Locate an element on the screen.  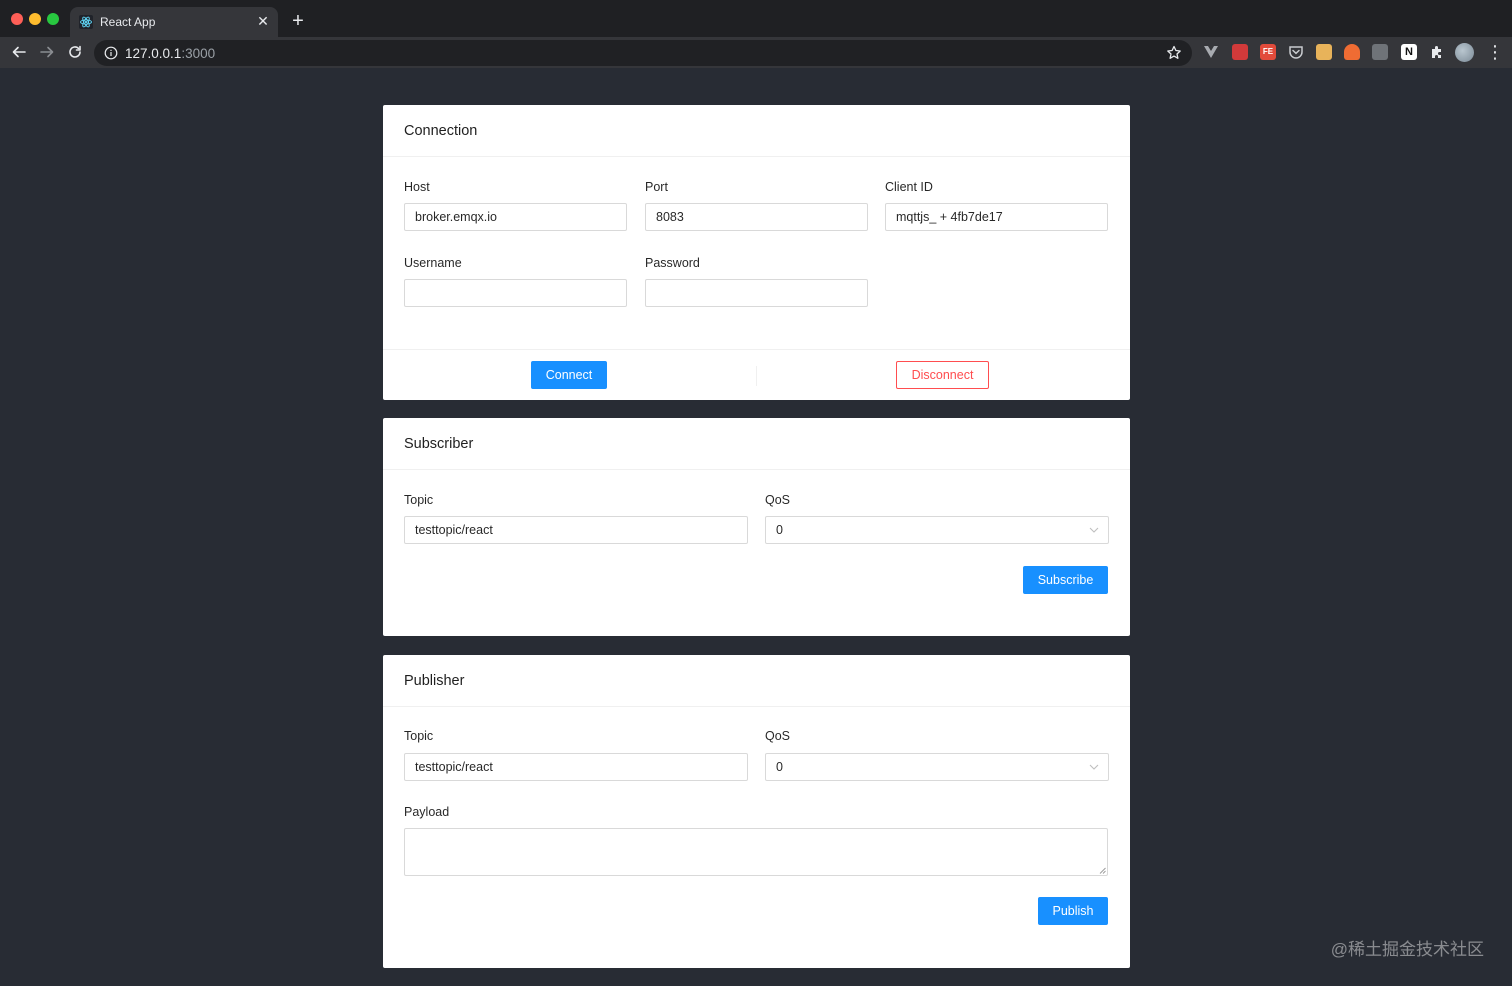
info-icon is located at coordinates (111, 53).